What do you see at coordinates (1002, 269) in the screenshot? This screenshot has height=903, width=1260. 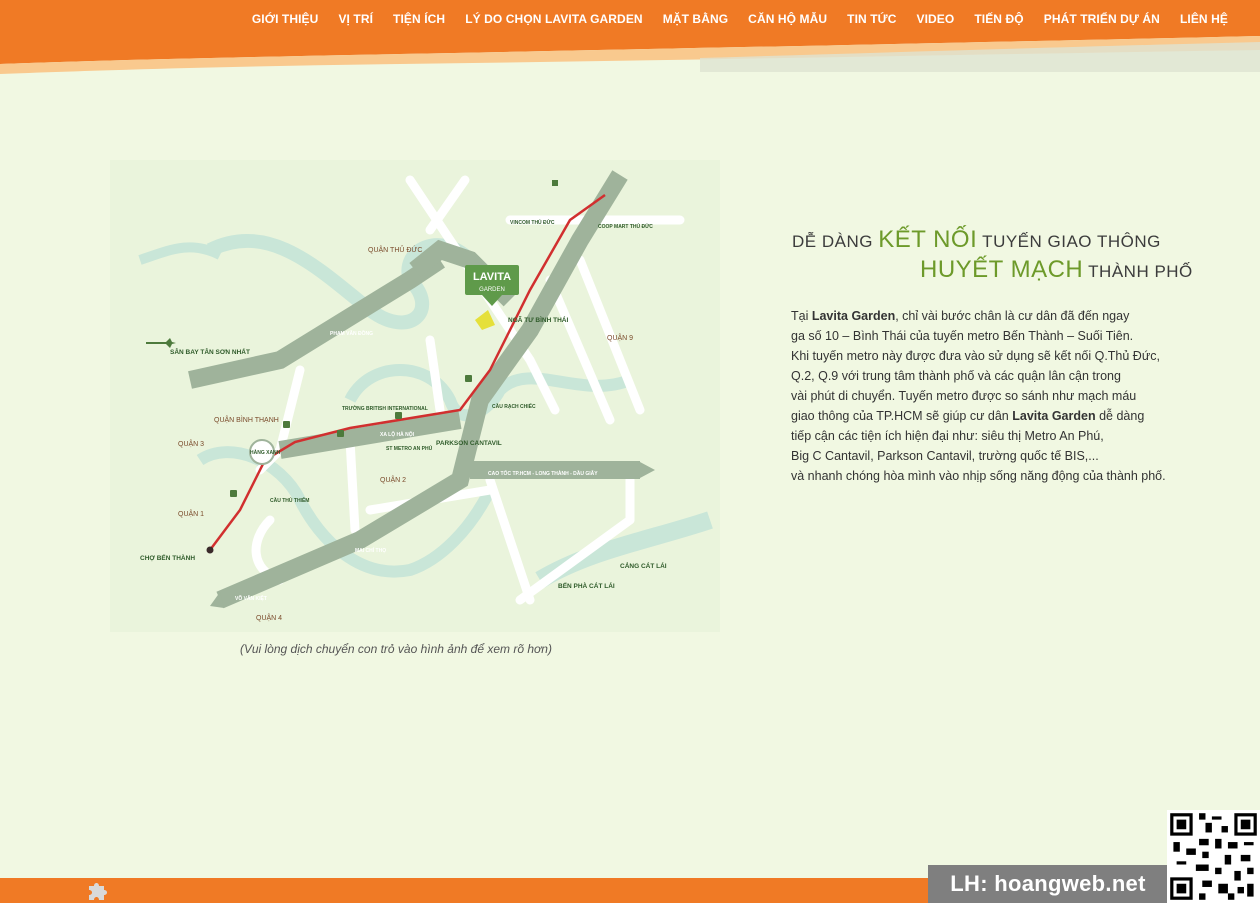 I see `heading-highlight-huyet-mach: HUYẾT MẠCH` at bounding box center [1002, 269].